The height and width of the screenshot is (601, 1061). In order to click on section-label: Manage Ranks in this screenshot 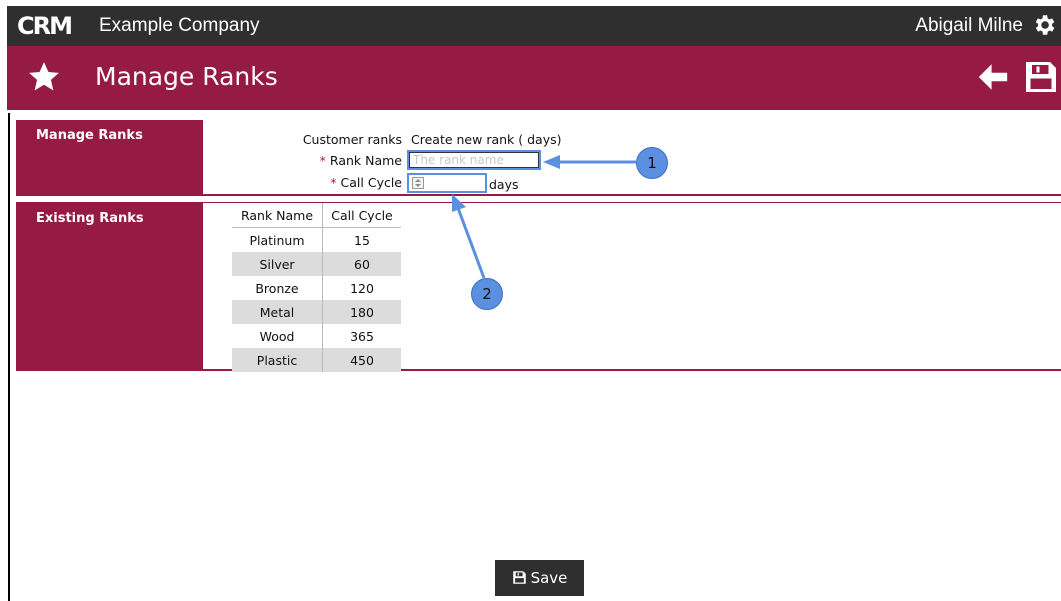, I will do `click(89, 135)`.